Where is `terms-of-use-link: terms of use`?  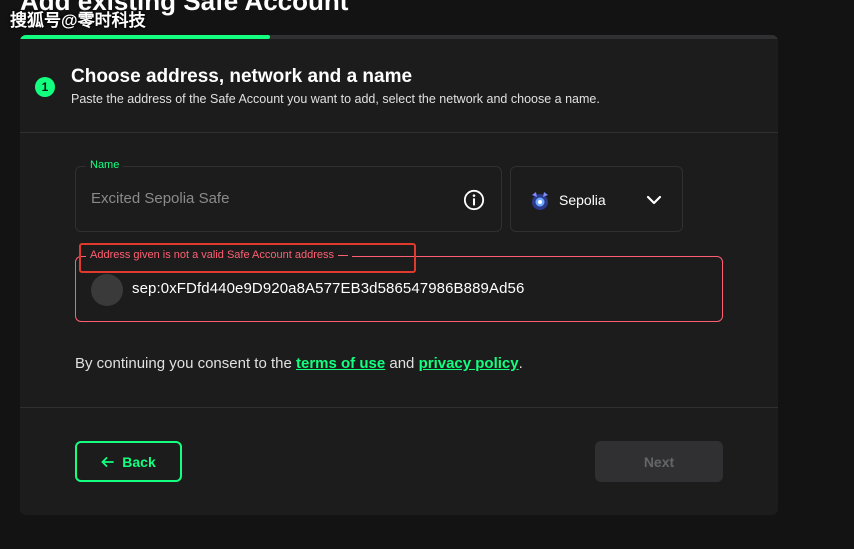
terms-of-use-link: terms of use is located at coordinates (340, 363).